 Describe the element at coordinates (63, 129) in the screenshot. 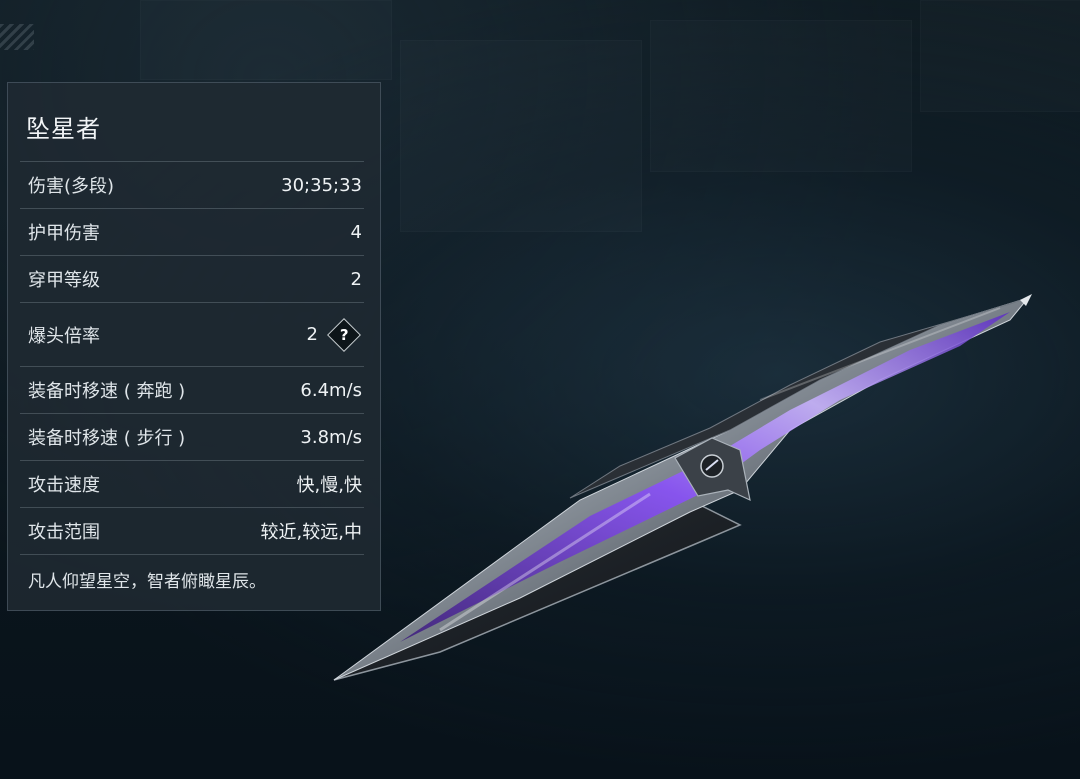

I see `weapon-name: 坠星者` at that location.